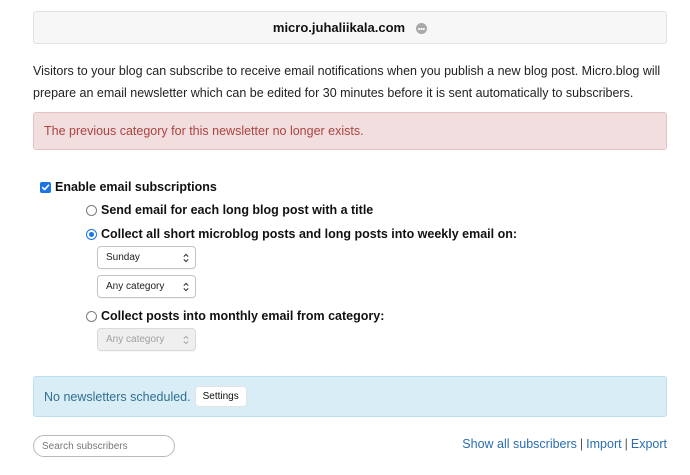  Describe the element at coordinates (350, 396) in the screenshot. I see `newsletter-status-info: No newsletters scheduled. Settings` at that location.